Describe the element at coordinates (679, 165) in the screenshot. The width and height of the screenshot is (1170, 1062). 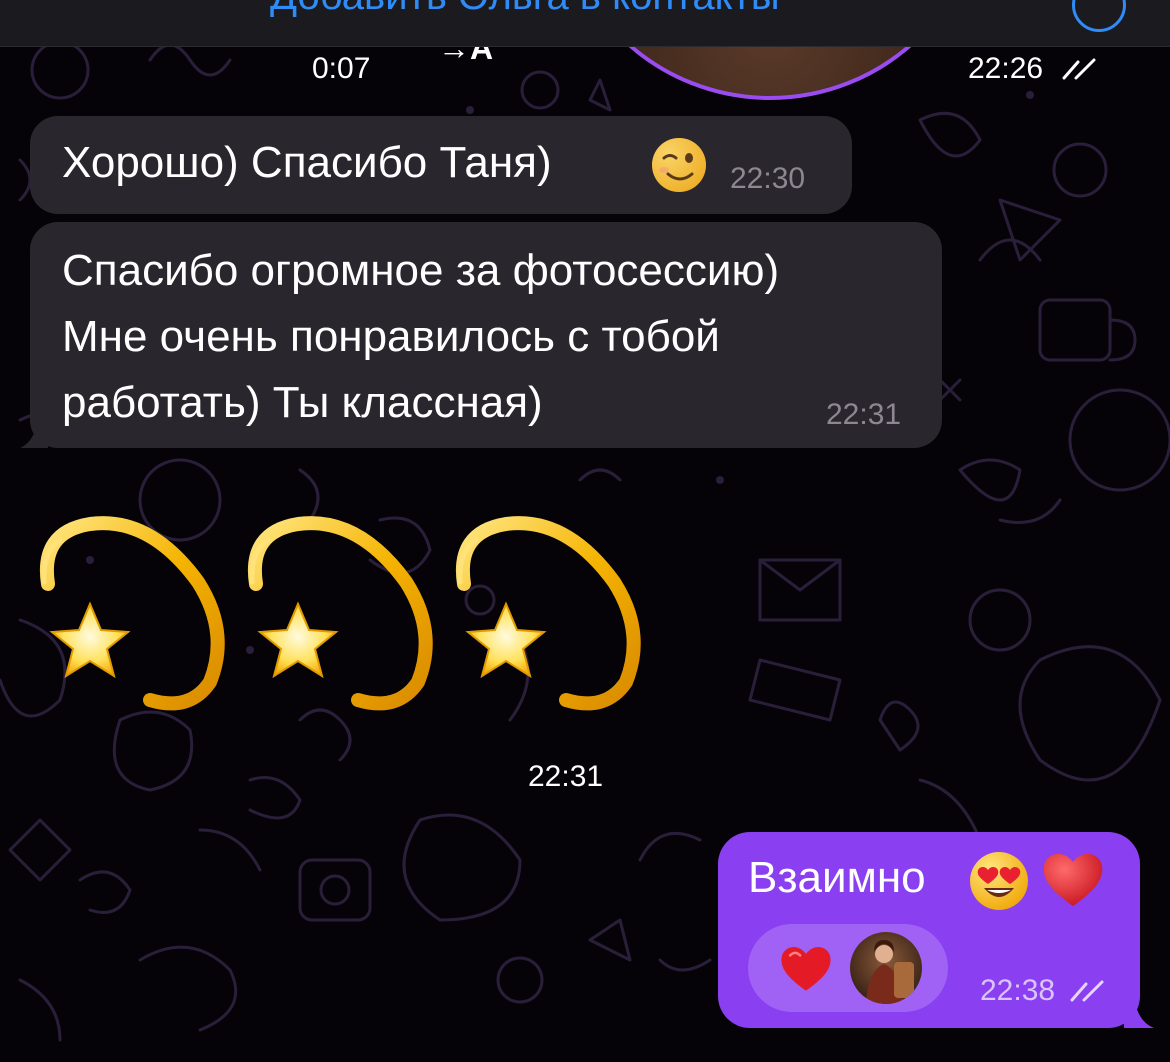
I see `winking-face-icon` at that location.